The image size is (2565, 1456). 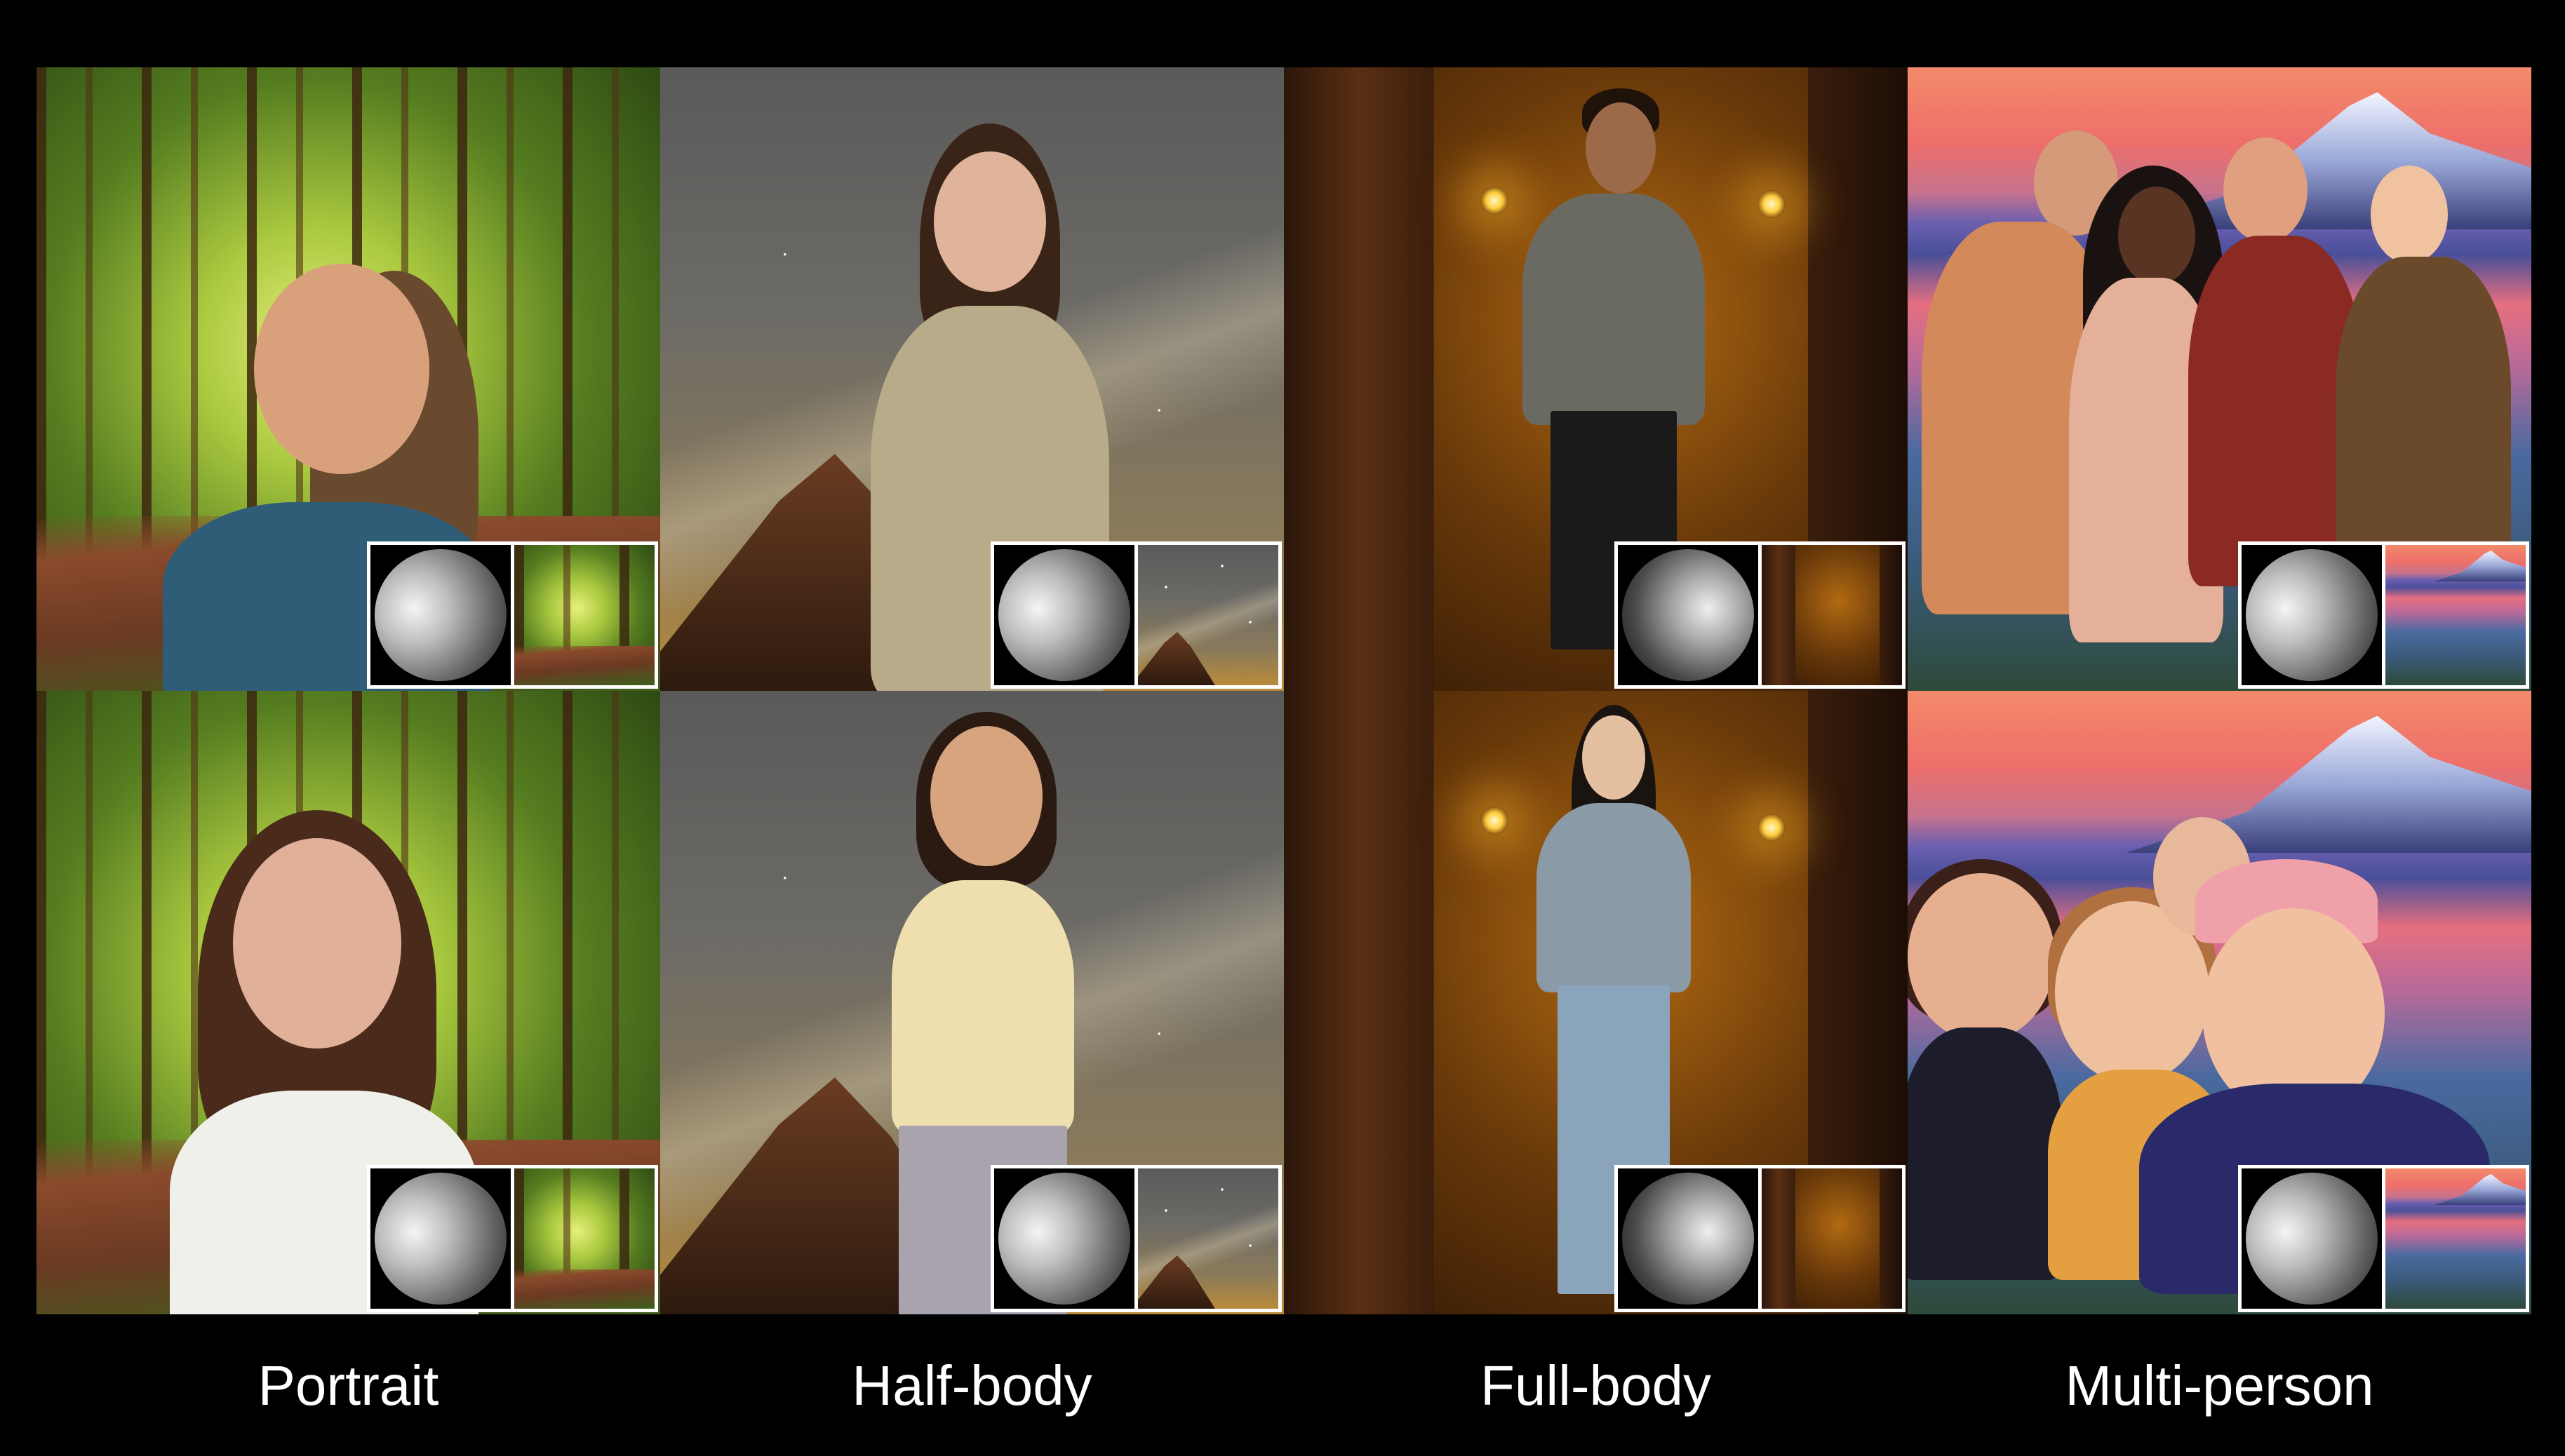 What do you see at coordinates (1596, 1385) in the screenshot?
I see `caption-full-body: Full-body` at bounding box center [1596, 1385].